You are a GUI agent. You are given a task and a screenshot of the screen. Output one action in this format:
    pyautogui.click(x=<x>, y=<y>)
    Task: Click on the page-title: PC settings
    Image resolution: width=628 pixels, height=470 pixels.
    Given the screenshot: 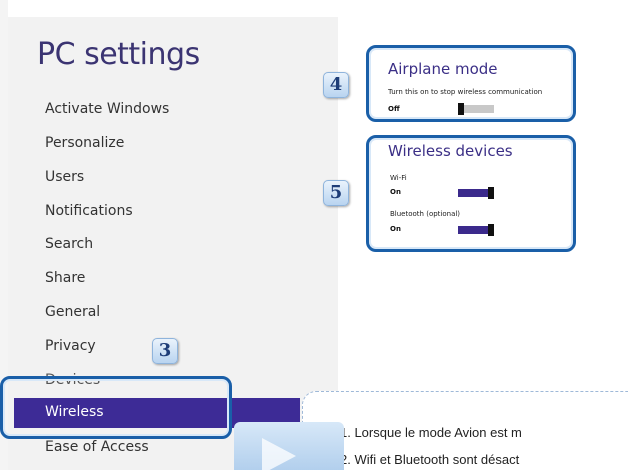 What is the action you would take?
    pyautogui.click(x=118, y=54)
    